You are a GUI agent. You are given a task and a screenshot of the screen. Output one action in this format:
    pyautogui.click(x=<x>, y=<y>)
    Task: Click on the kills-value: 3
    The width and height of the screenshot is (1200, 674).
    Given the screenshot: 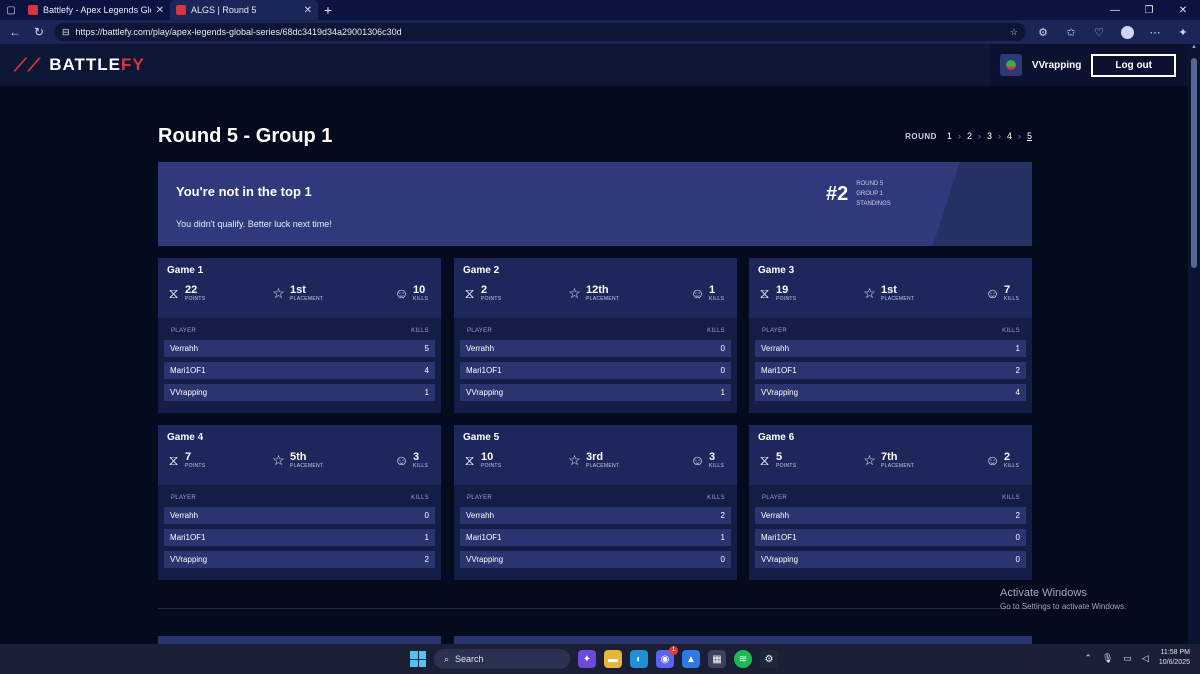 What is the action you would take?
    pyautogui.click(x=416, y=457)
    